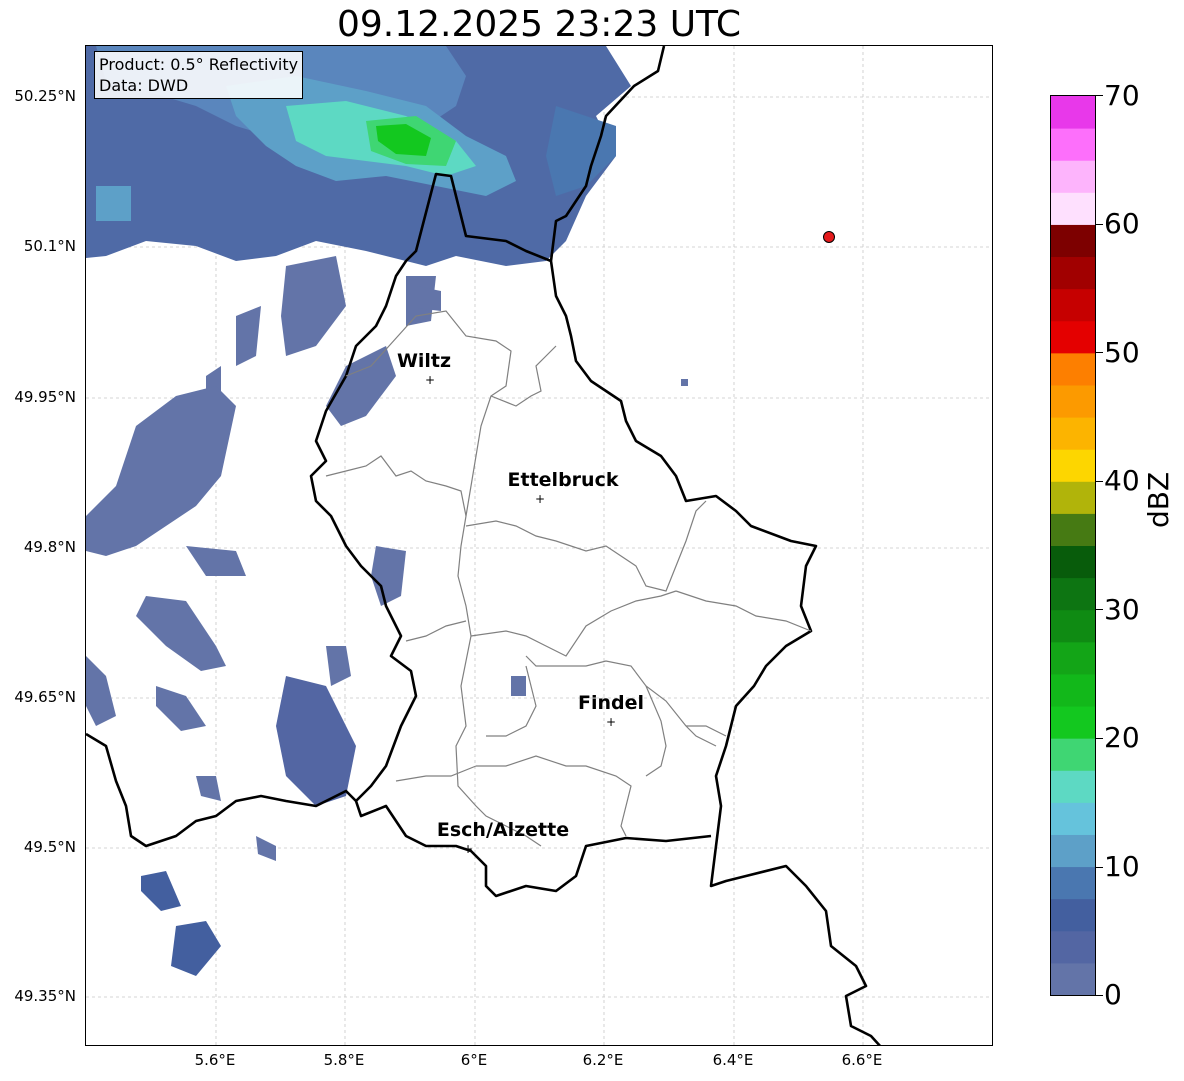 Image resolution: width=1184 pixels, height=1081 pixels. I want to click on lon-label: 6.2°E, so click(603, 1060).